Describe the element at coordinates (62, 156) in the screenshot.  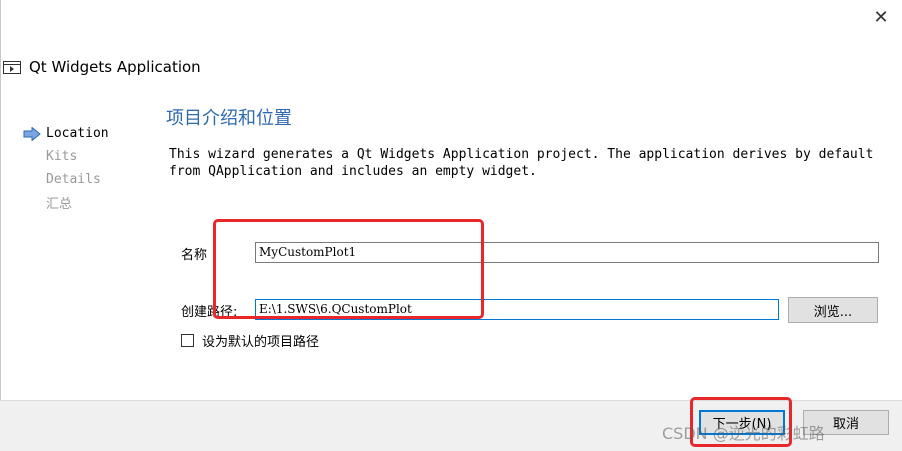
I see `nav-item-label: Kits` at that location.